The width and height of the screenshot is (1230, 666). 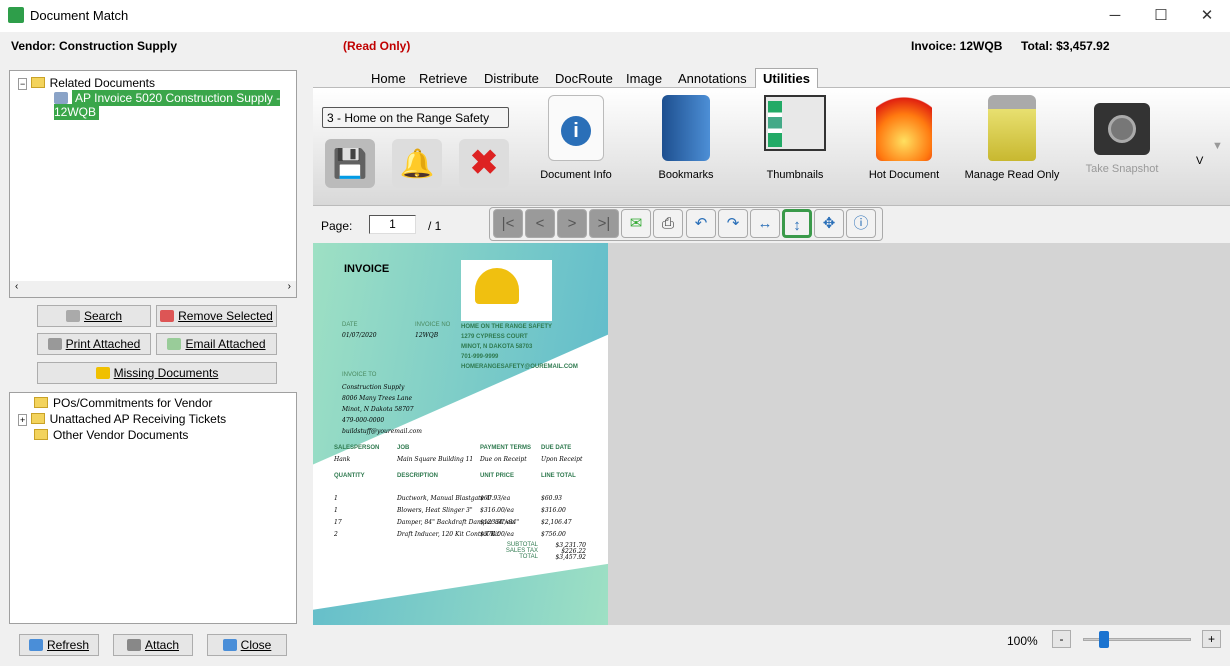 What do you see at coordinates (712, 79) in the screenshot?
I see `tab-annotations: Annotations` at bounding box center [712, 79].